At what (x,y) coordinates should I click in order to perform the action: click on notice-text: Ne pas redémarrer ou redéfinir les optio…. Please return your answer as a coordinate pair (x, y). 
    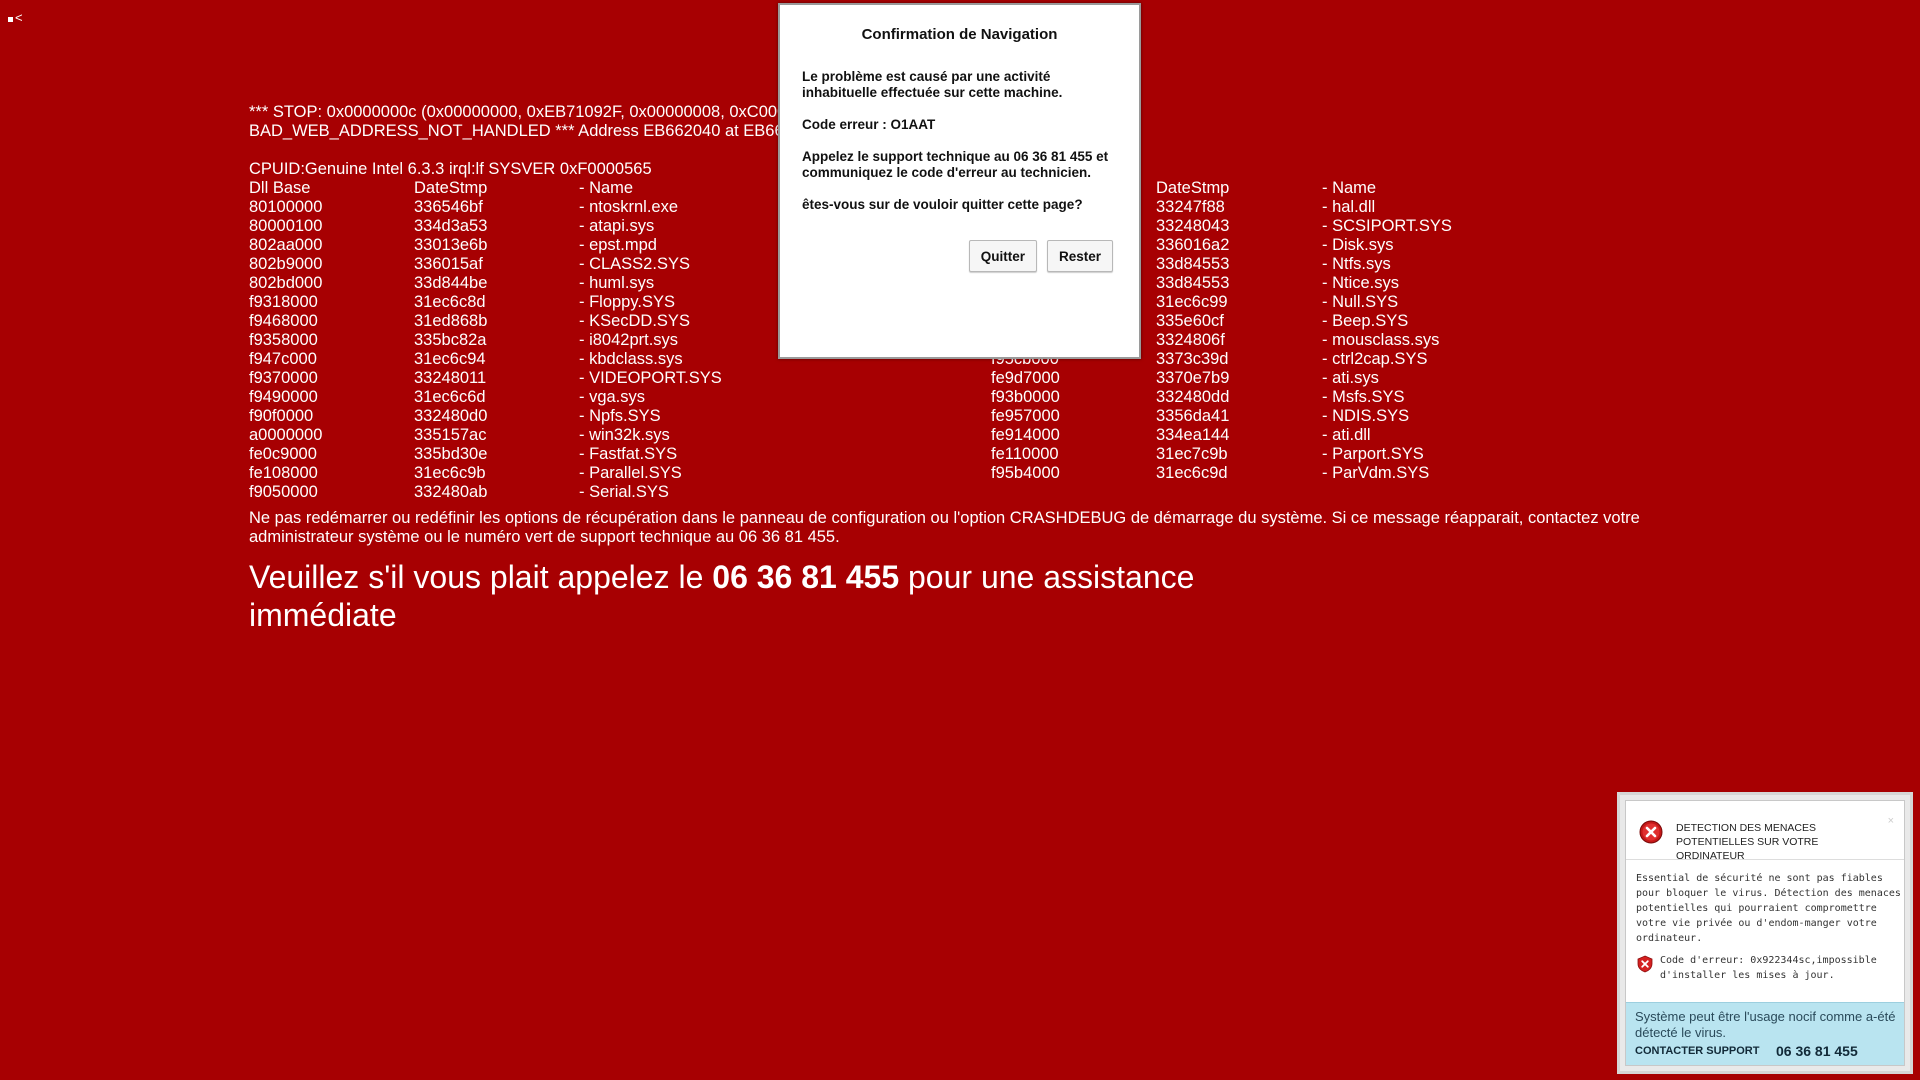
    Looking at the image, I should click on (944, 527).